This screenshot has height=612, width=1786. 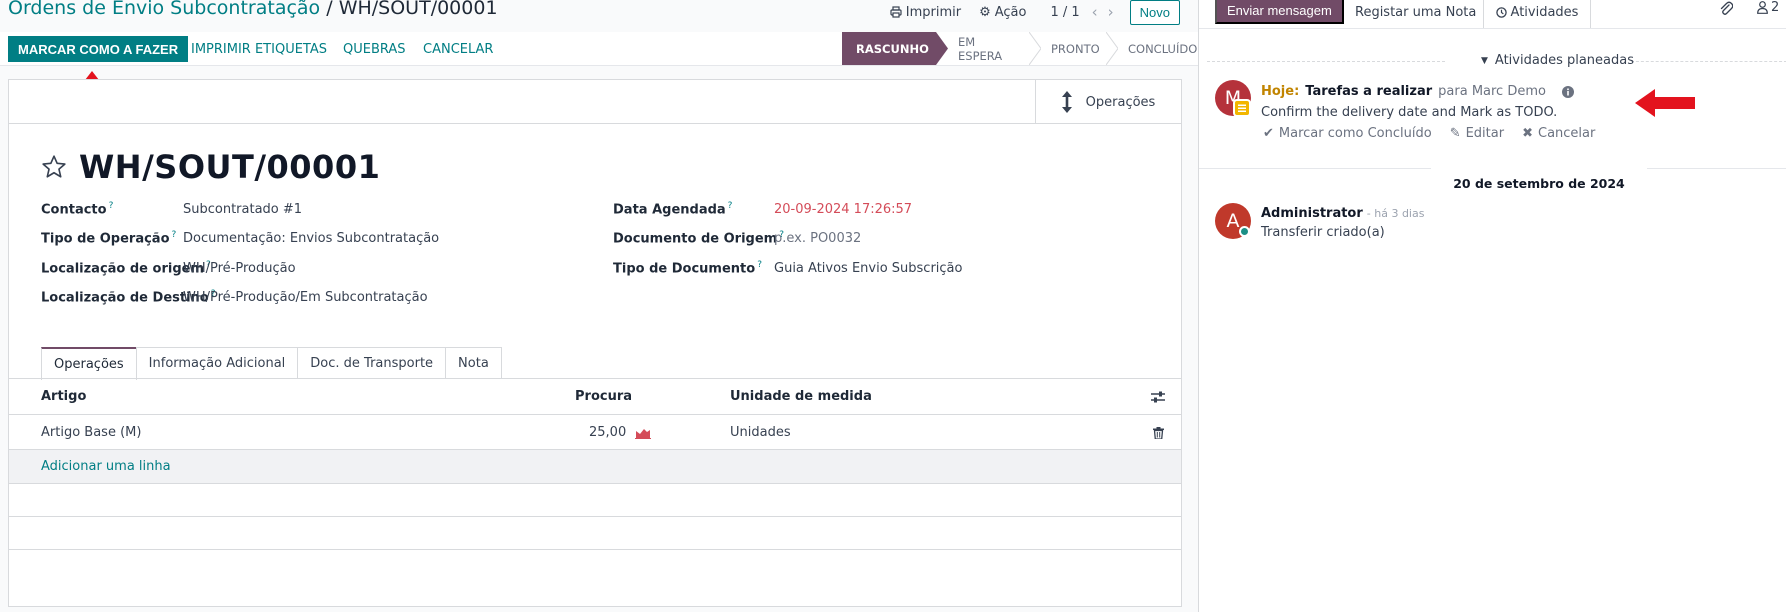 I want to click on field-label-contact: Contacto?, so click(x=77, y=209).